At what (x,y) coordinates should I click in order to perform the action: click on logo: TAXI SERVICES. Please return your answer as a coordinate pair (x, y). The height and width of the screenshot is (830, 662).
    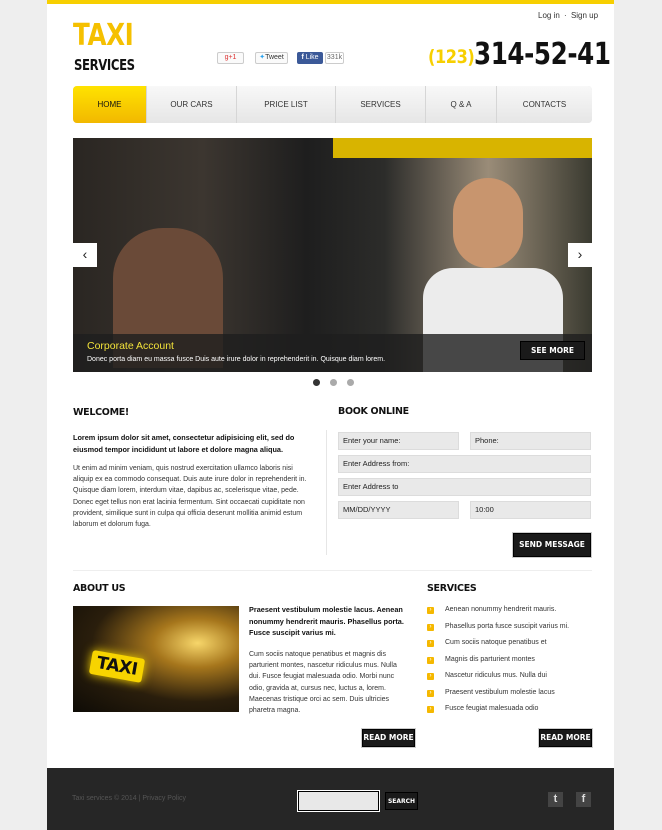
    Looking at the image, I should click on (108, 48).